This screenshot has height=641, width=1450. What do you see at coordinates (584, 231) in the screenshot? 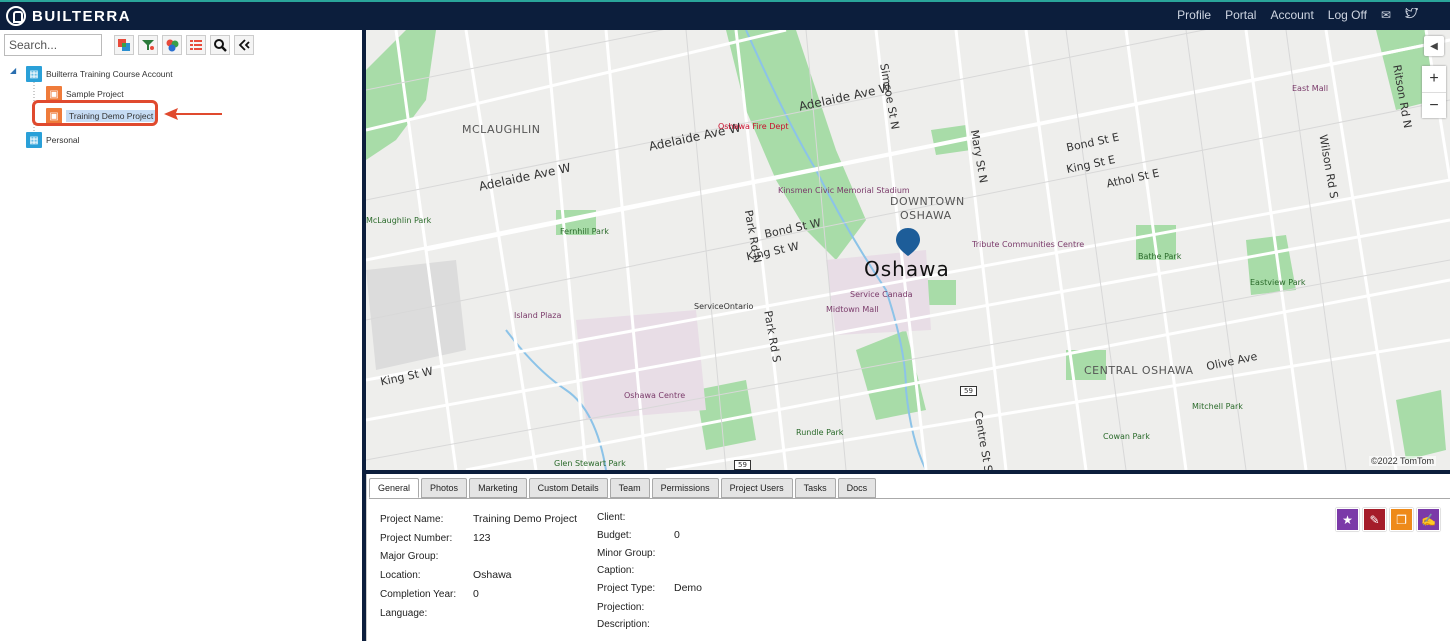
I see `poi-label: Fernhill Park` at bounding box center [584, 231].